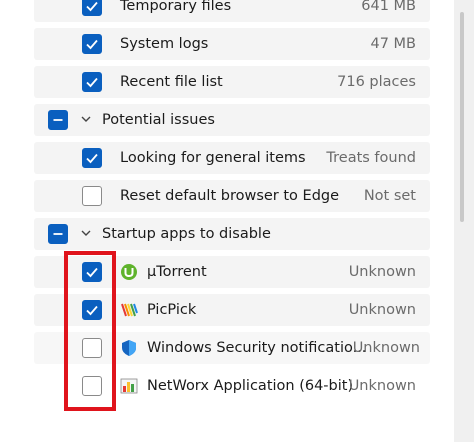 This screenshot has height=442, width=474. I want to click on item-value: 716 places, so click(376, 82).